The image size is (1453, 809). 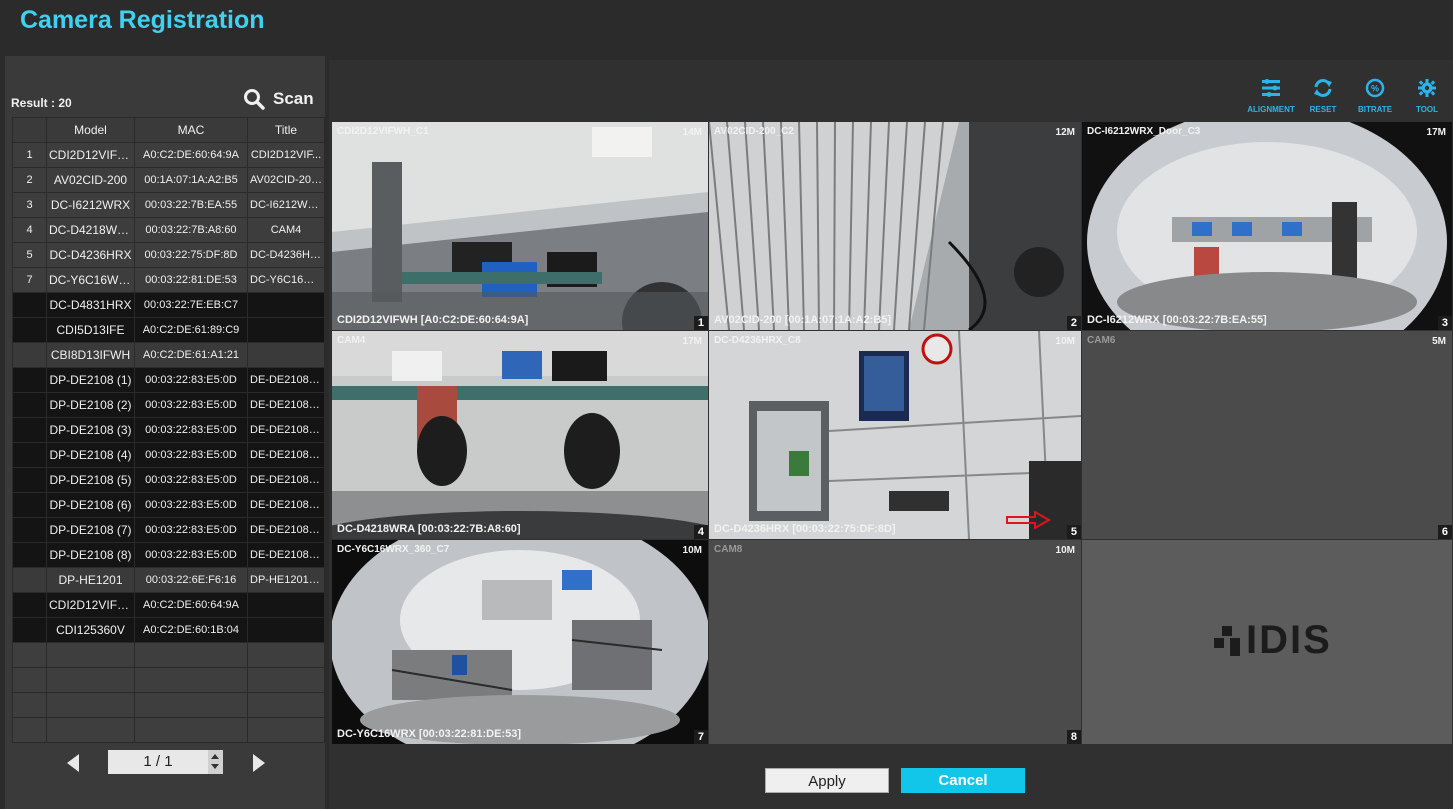 What do you see at coordinates (215, 762) in the screenshot?
I see `page-spinner` at bounding box center [215, 762].